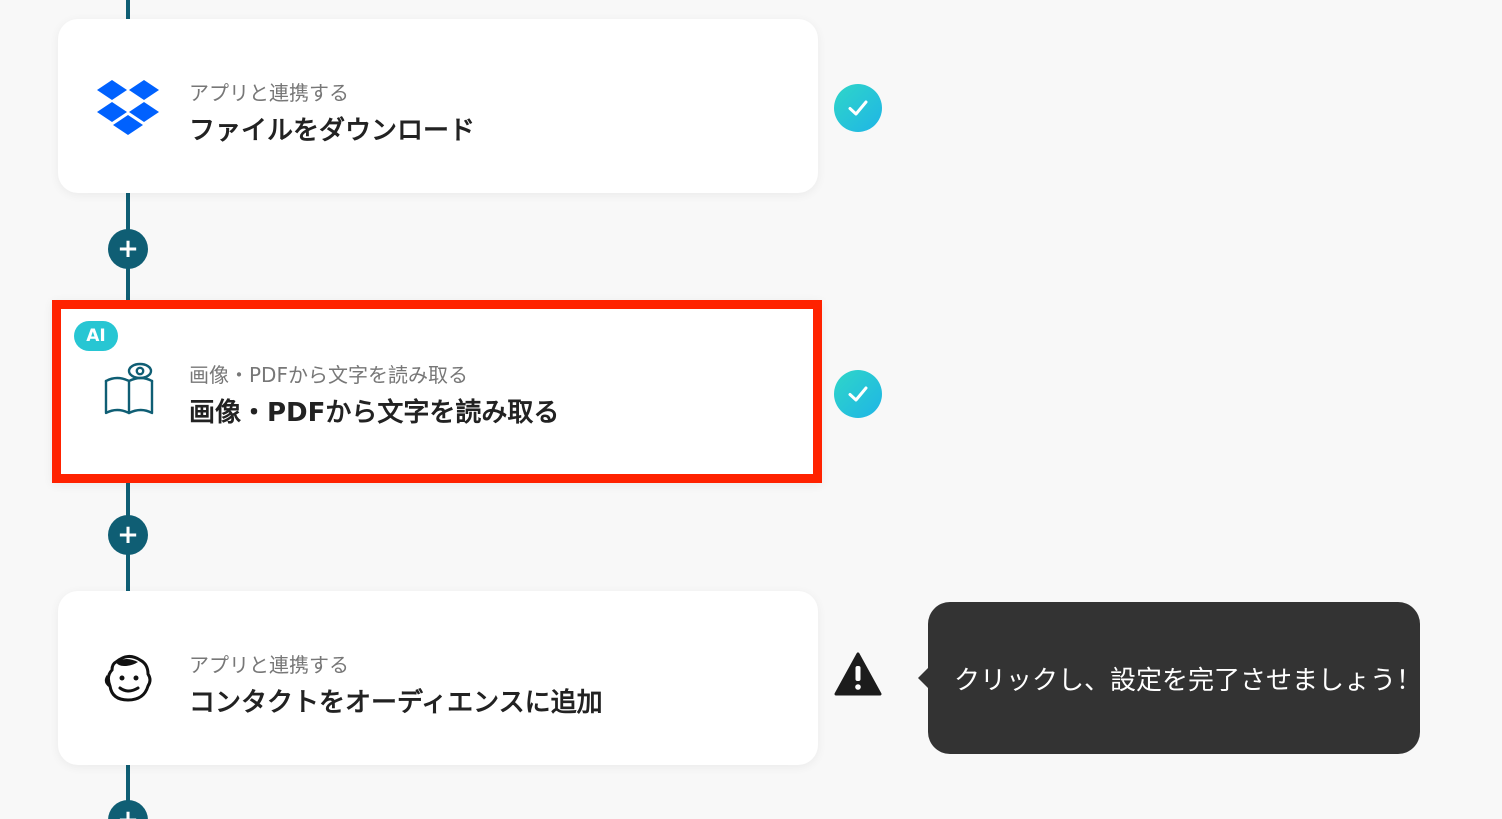 This screenshot has width=1502, height=819. Describe the element at coordinates (129, 389) in the screenshot. I see `ocr-book-eye-icon` at that location.